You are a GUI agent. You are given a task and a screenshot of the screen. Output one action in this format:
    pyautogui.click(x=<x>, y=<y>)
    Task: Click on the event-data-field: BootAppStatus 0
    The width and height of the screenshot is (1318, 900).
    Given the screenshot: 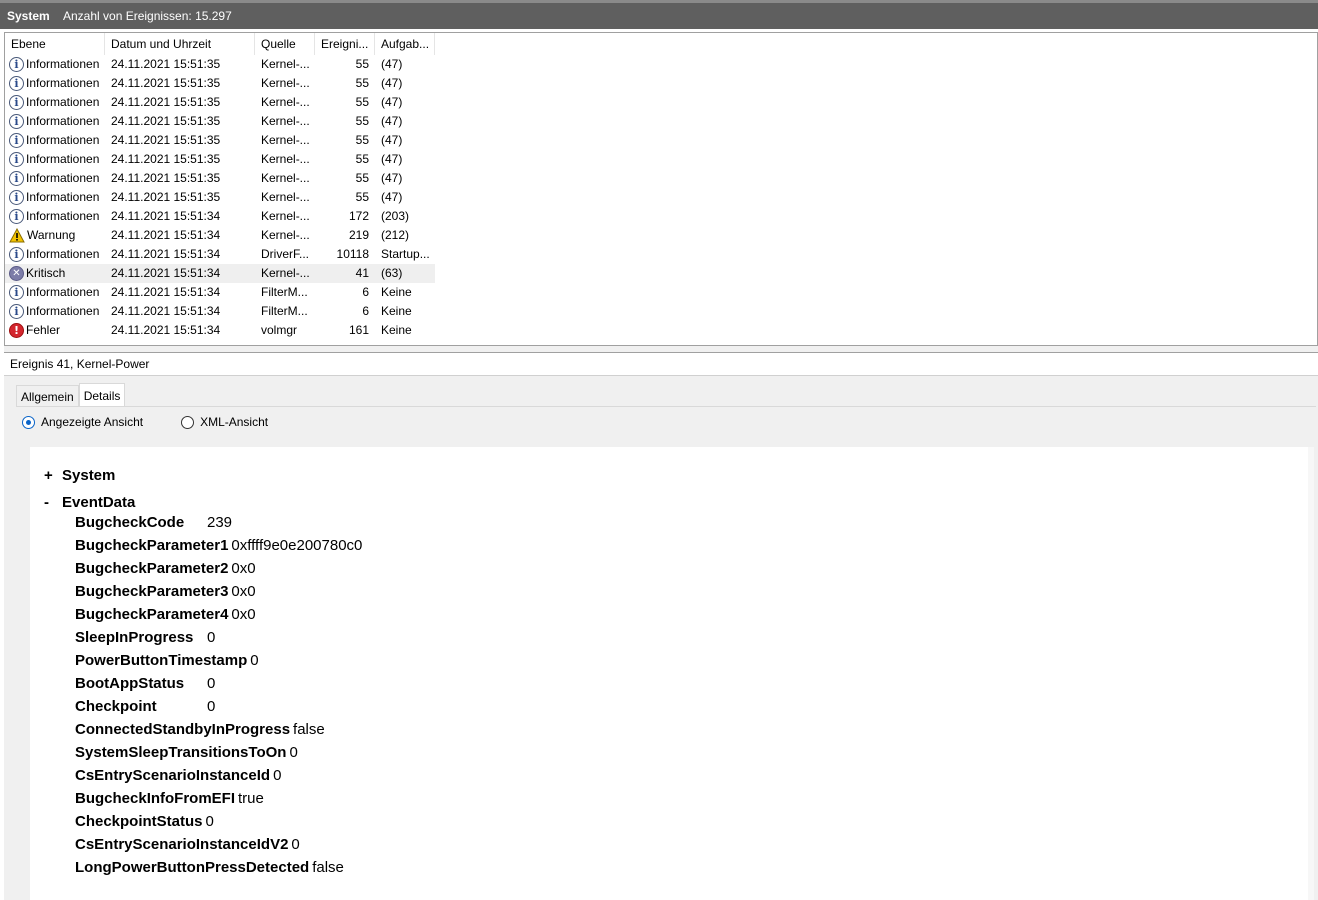 What is the action you would take?
    pyautogui.click(x=145, y=683)
    